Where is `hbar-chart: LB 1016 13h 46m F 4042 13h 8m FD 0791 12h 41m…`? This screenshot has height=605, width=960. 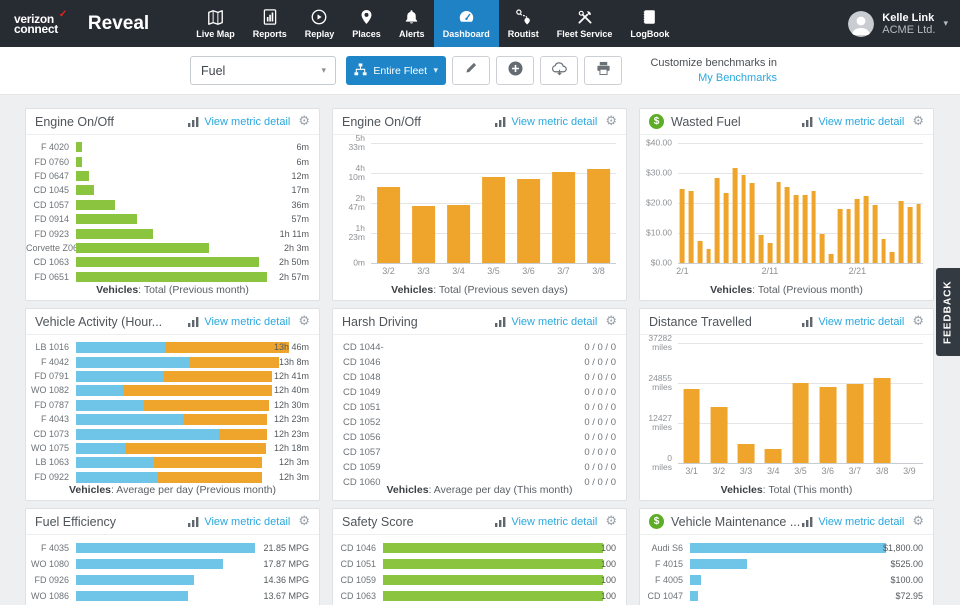 hbar-chart: LB 1016 13h 46m F 4042 13h 8m FD 0791 12h 41m… is located at coordinates (172, 409).